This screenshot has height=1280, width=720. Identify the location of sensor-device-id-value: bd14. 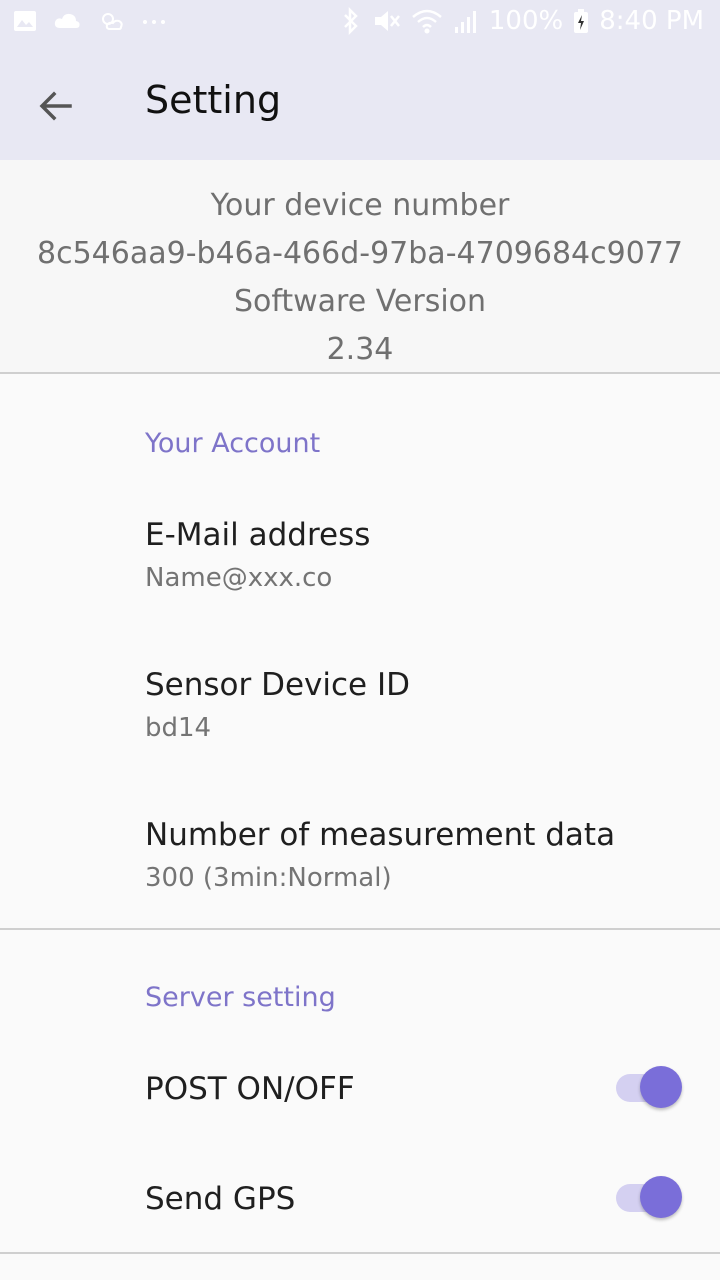
(178, 728).